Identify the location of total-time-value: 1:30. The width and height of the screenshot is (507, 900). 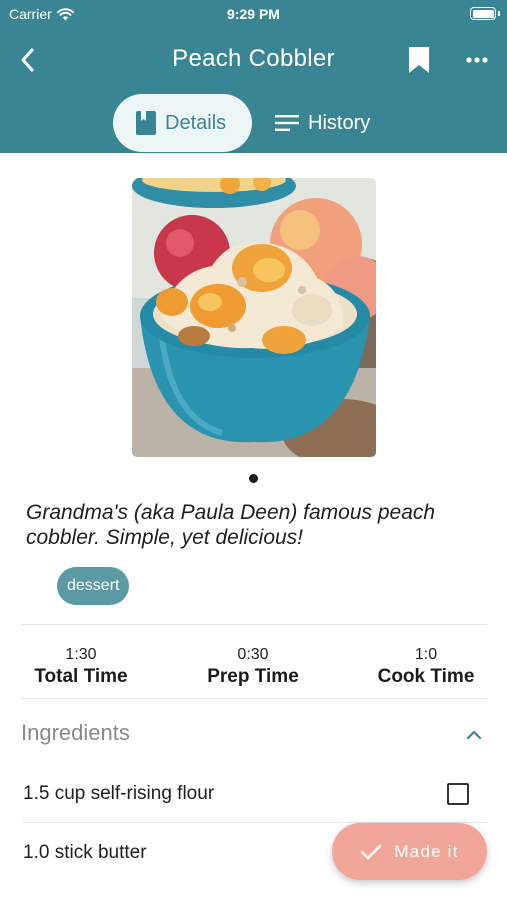
(81, 654).